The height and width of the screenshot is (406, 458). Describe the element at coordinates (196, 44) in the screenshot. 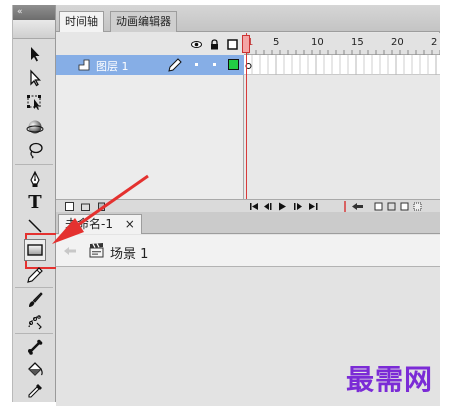

I see `eye-icon` at that location.